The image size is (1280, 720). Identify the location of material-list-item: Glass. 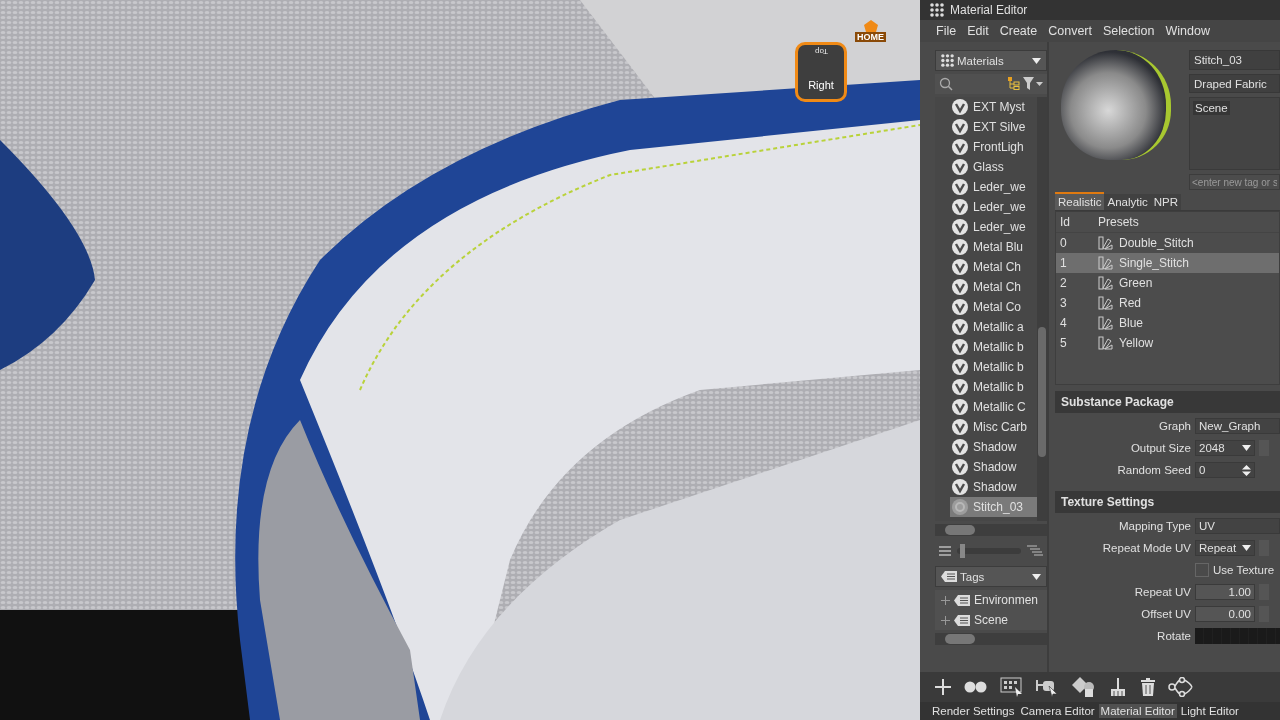
(993, 167).